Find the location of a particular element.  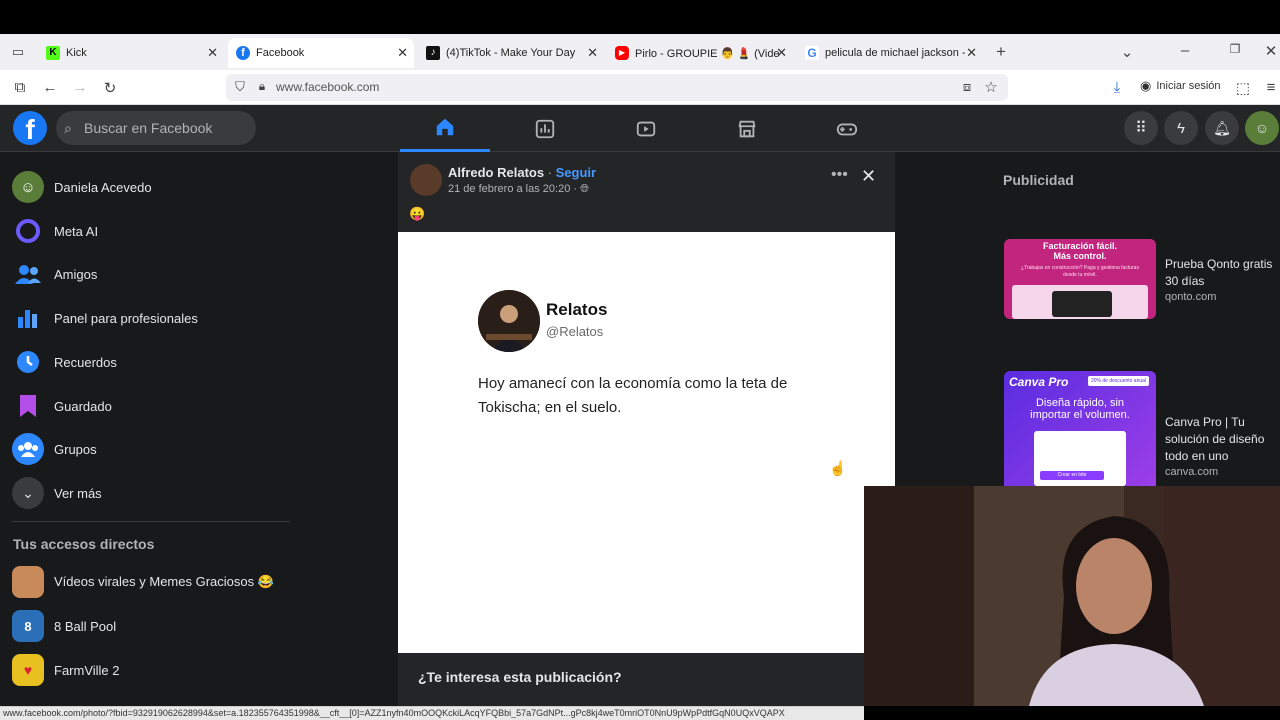

url-text: www.facebook.com is located at coordinates (328, 87).